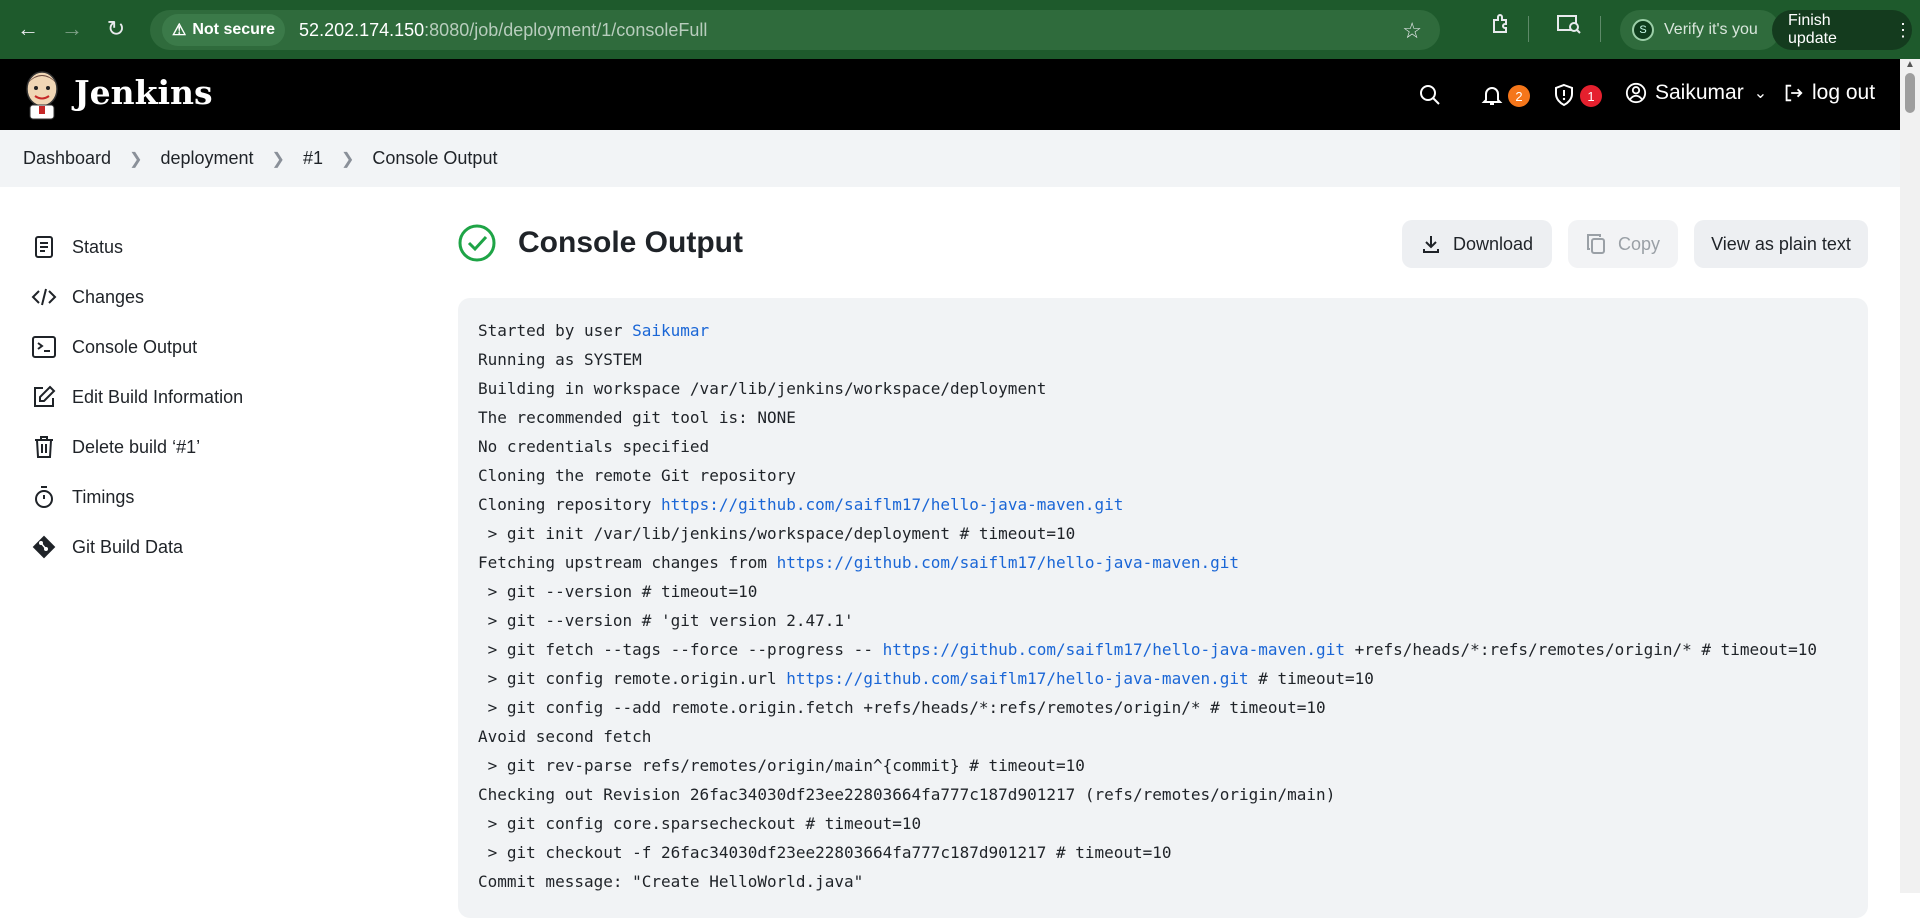 The width and height of the screenshot is (1920, 918). What do you see at coordinates (1163, 620) in the screenshot?
I see `console-line: > git --version # 'git version 2.47.1'` at bounding box center [1163, 620].